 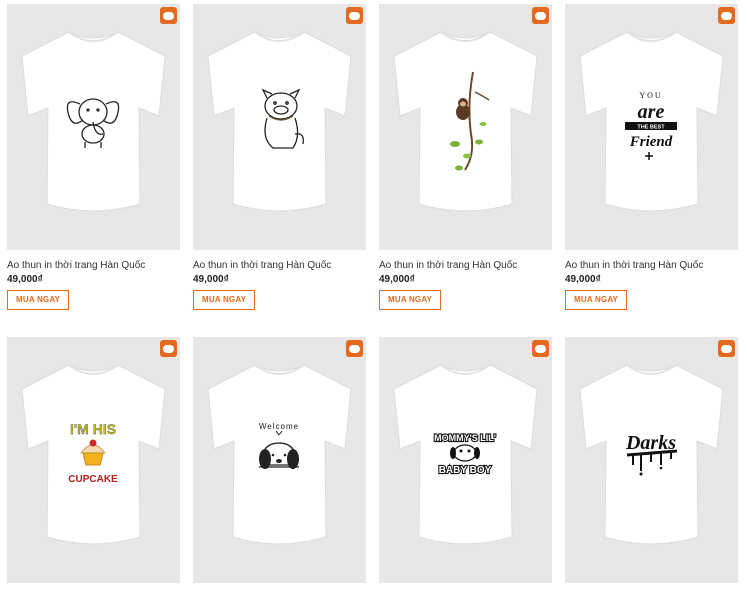 I want to click on product-image: Darks, so click(x=651, y=460).